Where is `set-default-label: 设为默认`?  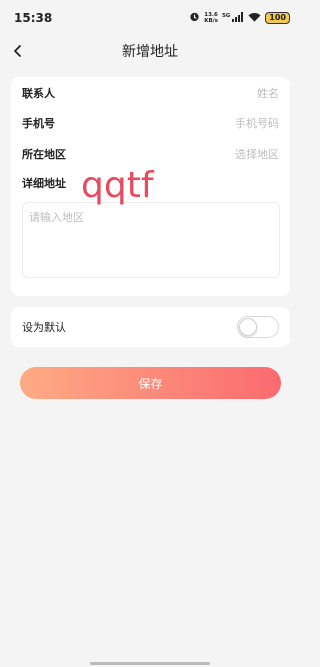
set-default-label: 设为默认 is located at coordinates (44, 327).